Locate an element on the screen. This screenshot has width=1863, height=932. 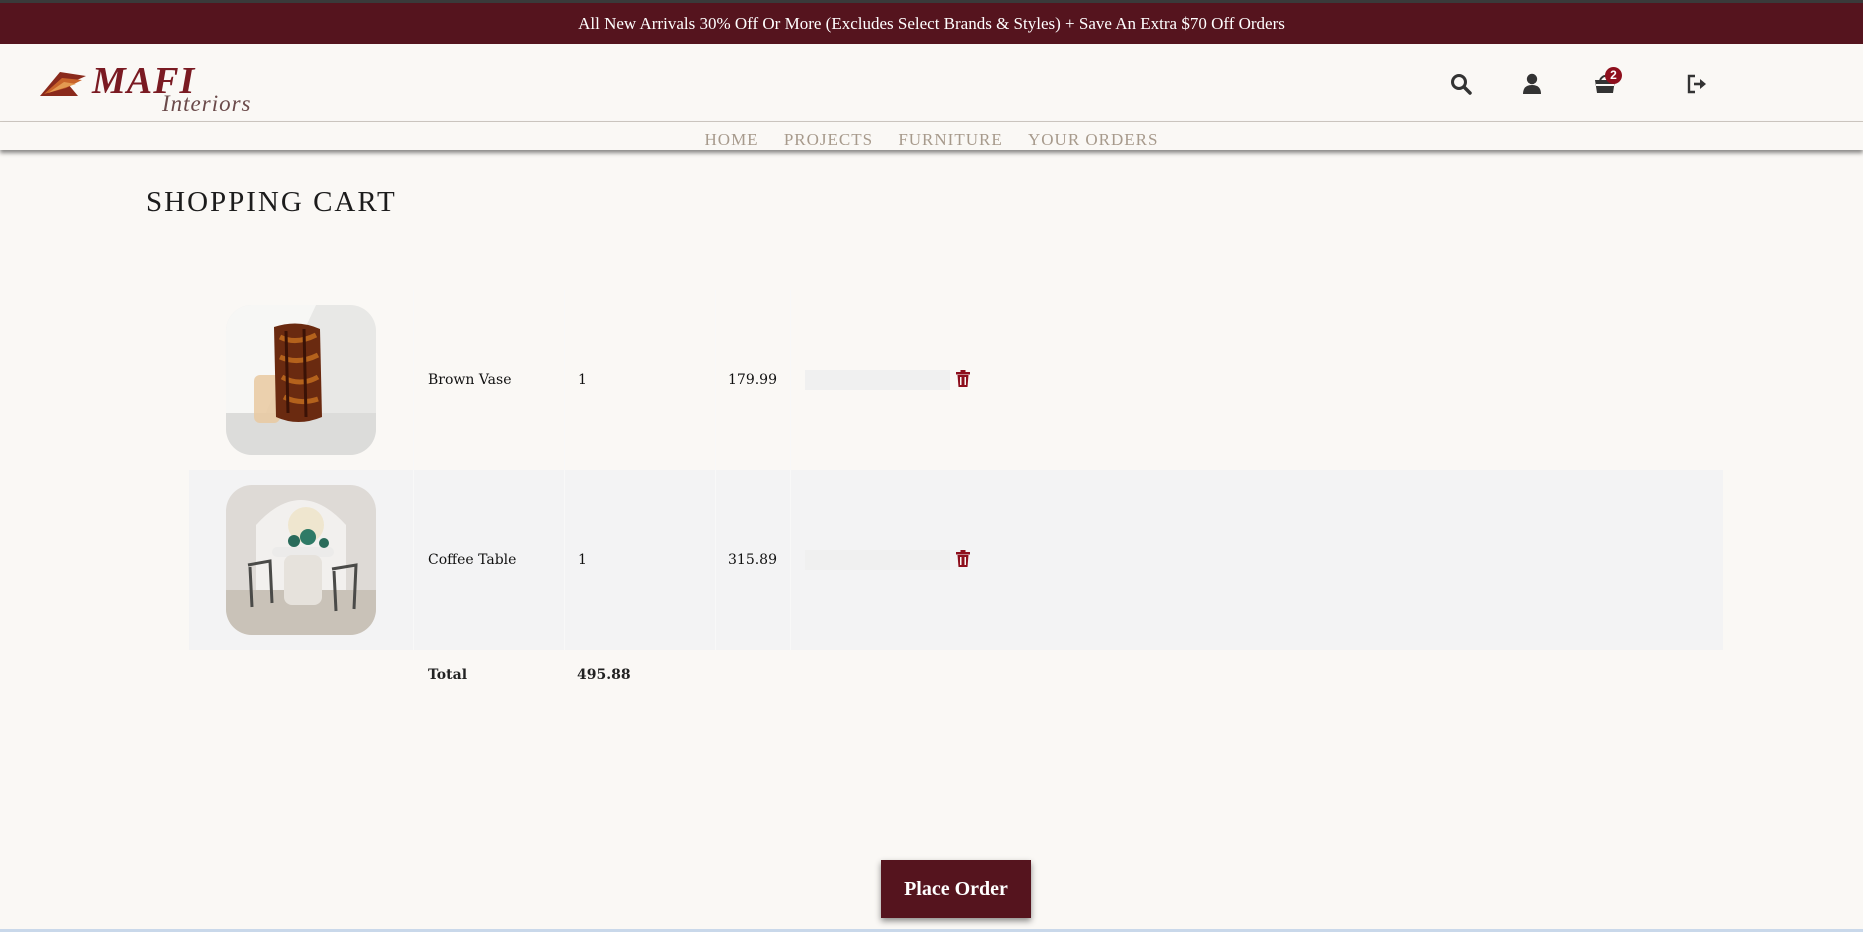
logout-icon is located at coordinates (1696, 84).